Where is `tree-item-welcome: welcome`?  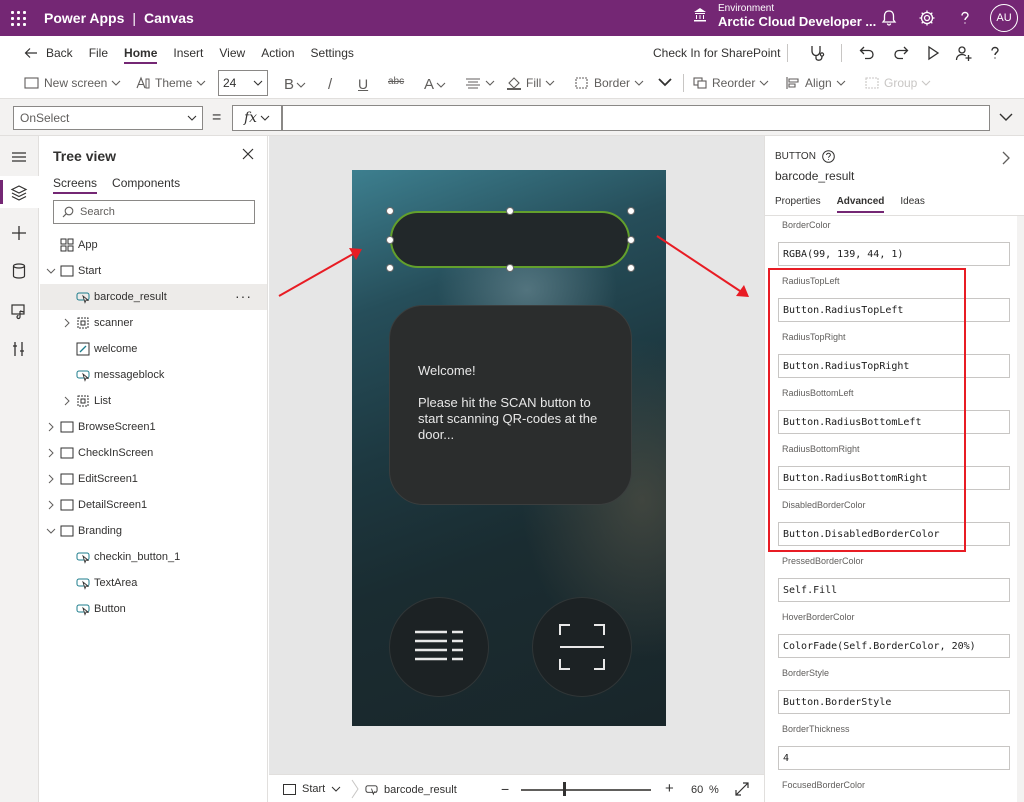 tree-item-welcome: welcome is located at coordinates (153, 349).